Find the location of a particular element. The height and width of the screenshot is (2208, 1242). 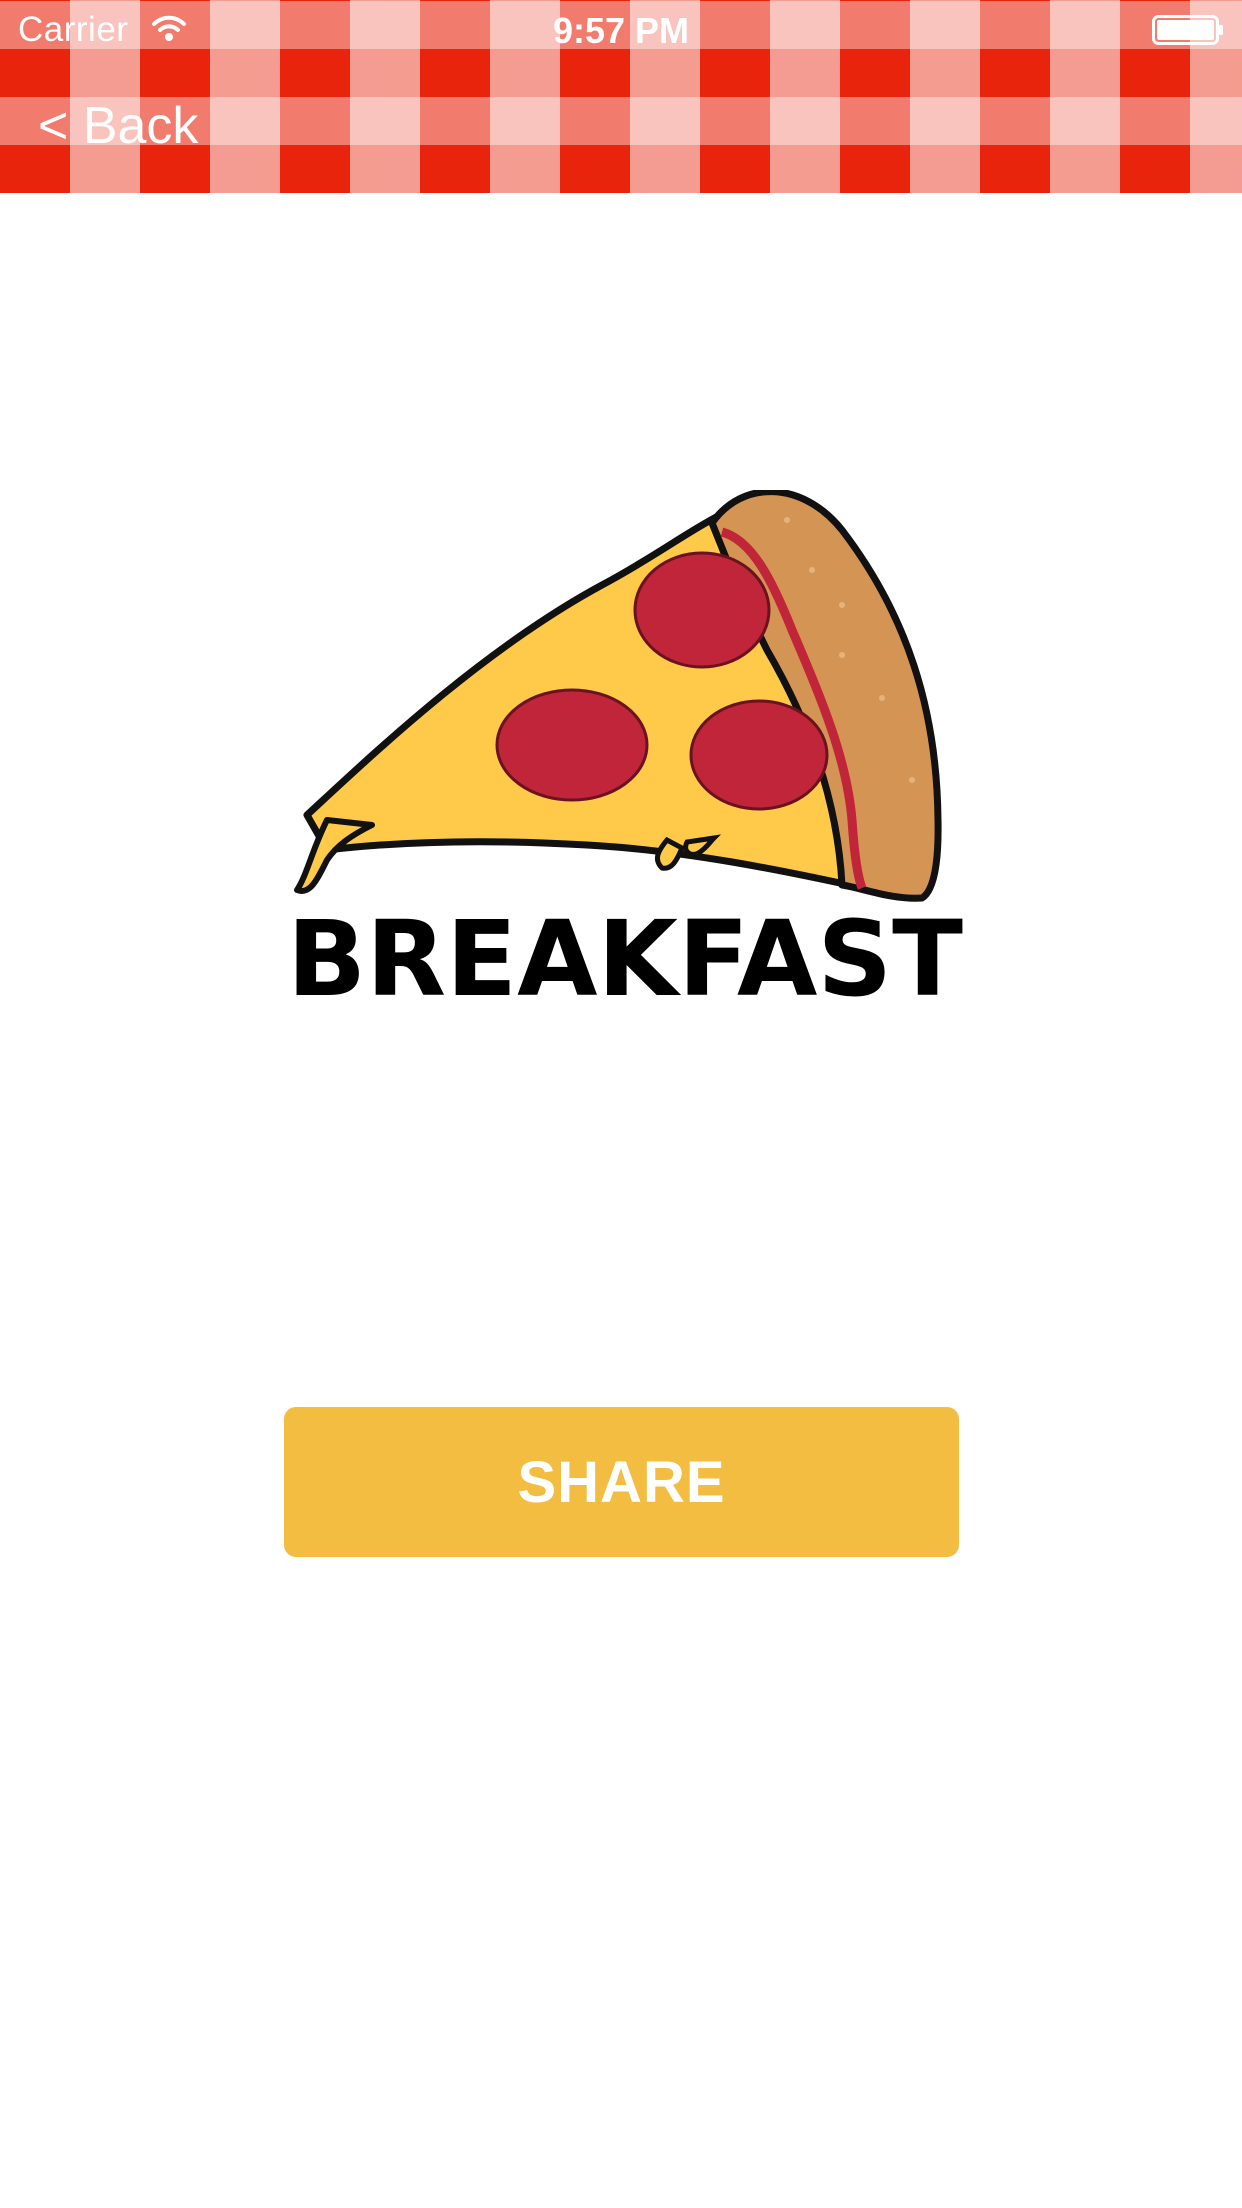

status-time: 9:57 PM is located at coordinates (621, 30).